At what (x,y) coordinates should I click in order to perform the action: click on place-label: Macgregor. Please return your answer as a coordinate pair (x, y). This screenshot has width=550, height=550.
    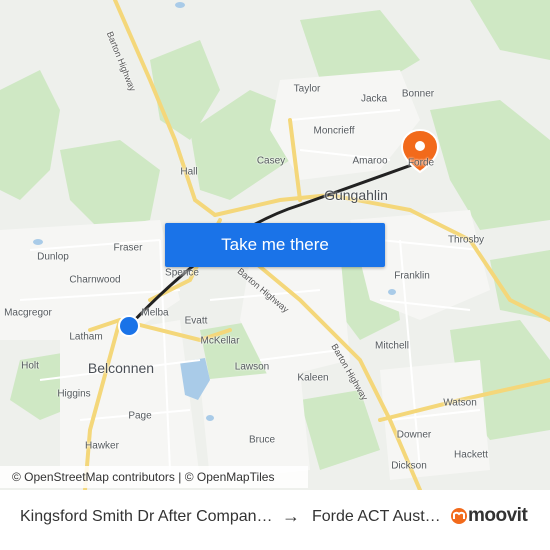
    Looking at the image, I should click on (28, 313).